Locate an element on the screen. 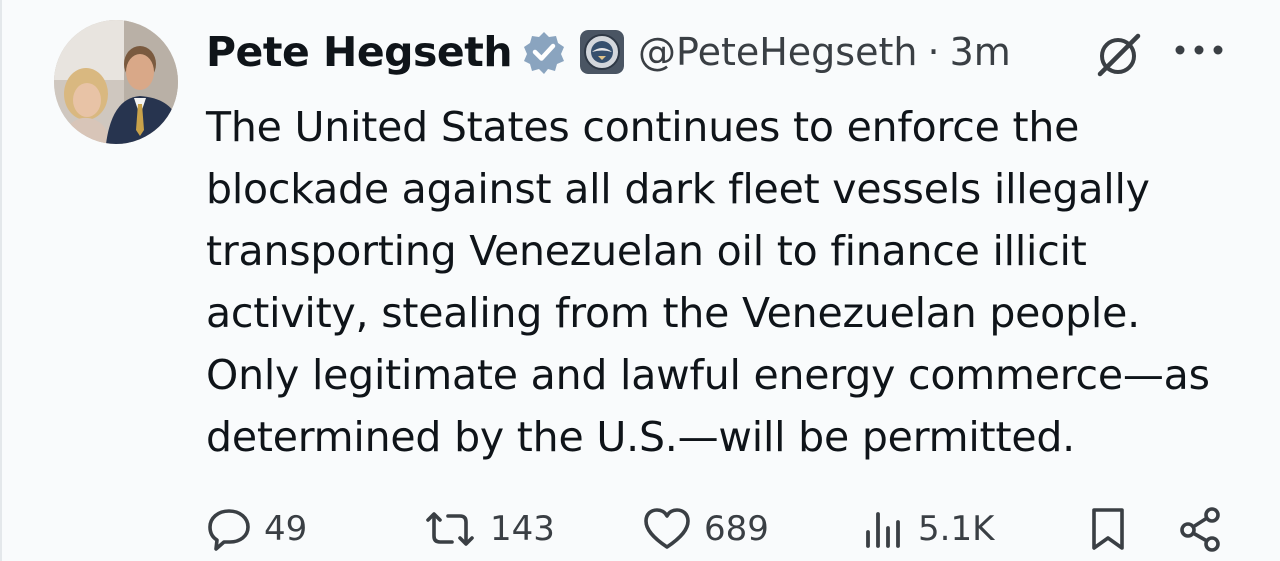 The height and width of the screenshot is (561, 1280). reply-count: 49 is located at coordinates (286, 529).